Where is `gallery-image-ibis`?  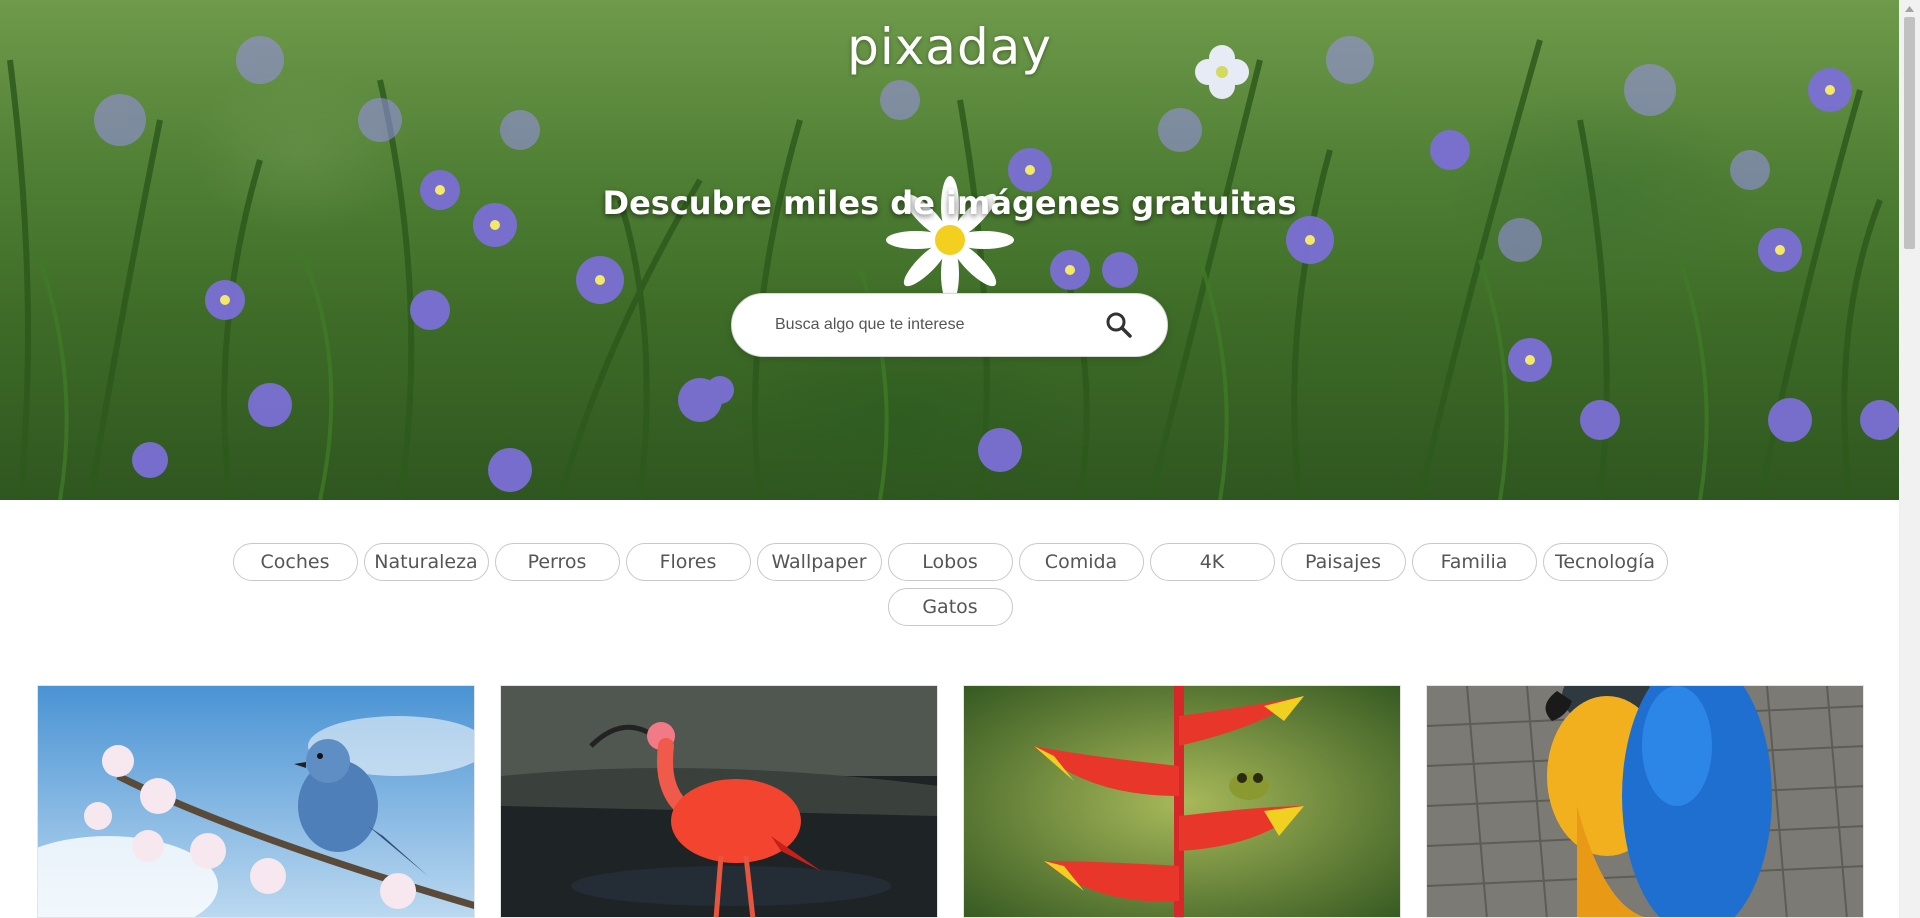 gallery-image-ibis is located at coordinates (719, 801).